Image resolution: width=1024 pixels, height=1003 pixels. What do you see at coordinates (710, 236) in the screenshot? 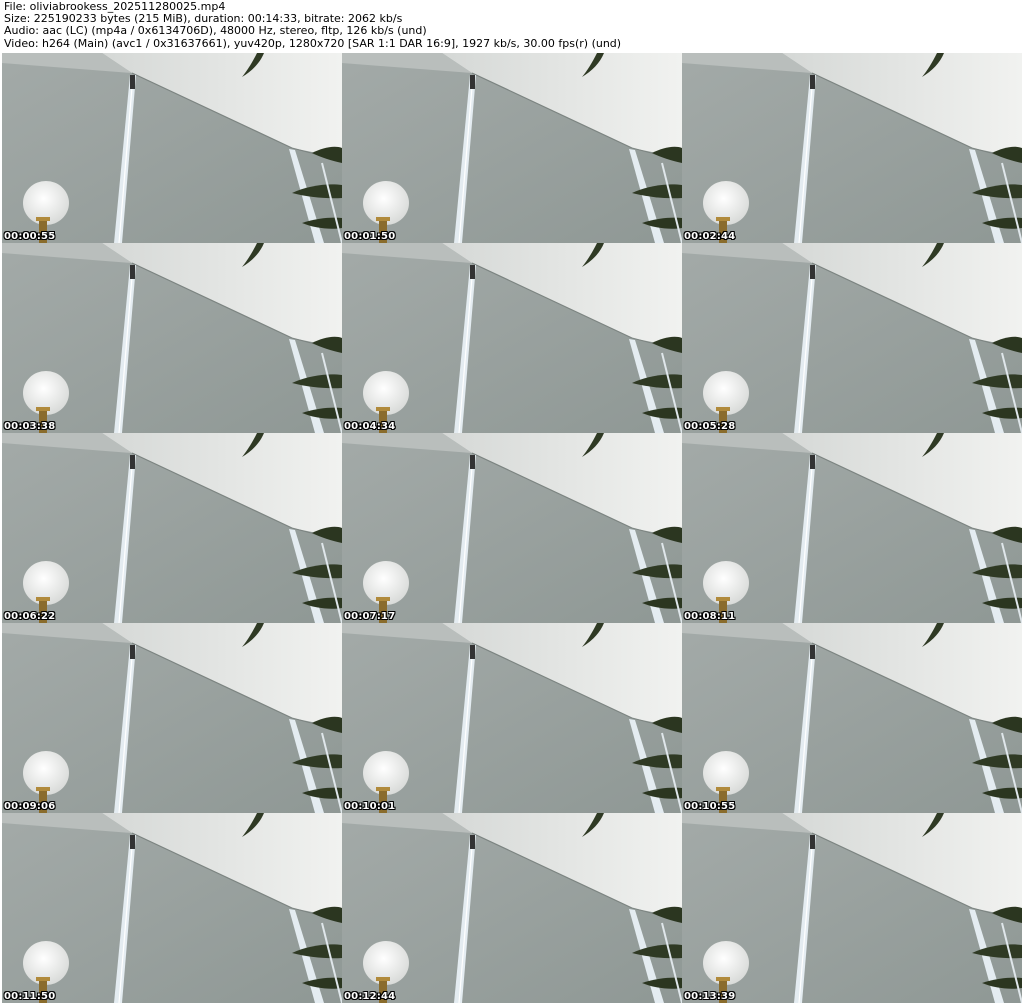
I see `timestamp-label: 00:02:44` at bounding box center [710, 236].